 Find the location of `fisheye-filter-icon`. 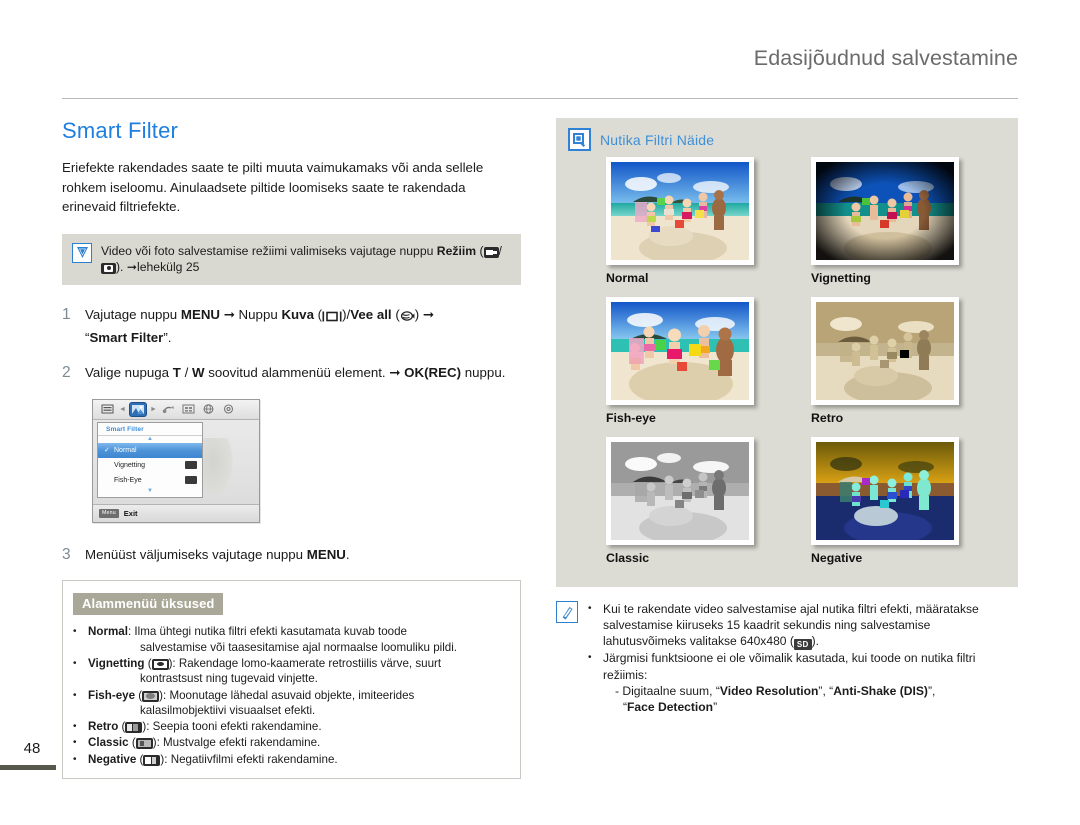

fisheye-filter-icon is located at coordinates (151, 696).